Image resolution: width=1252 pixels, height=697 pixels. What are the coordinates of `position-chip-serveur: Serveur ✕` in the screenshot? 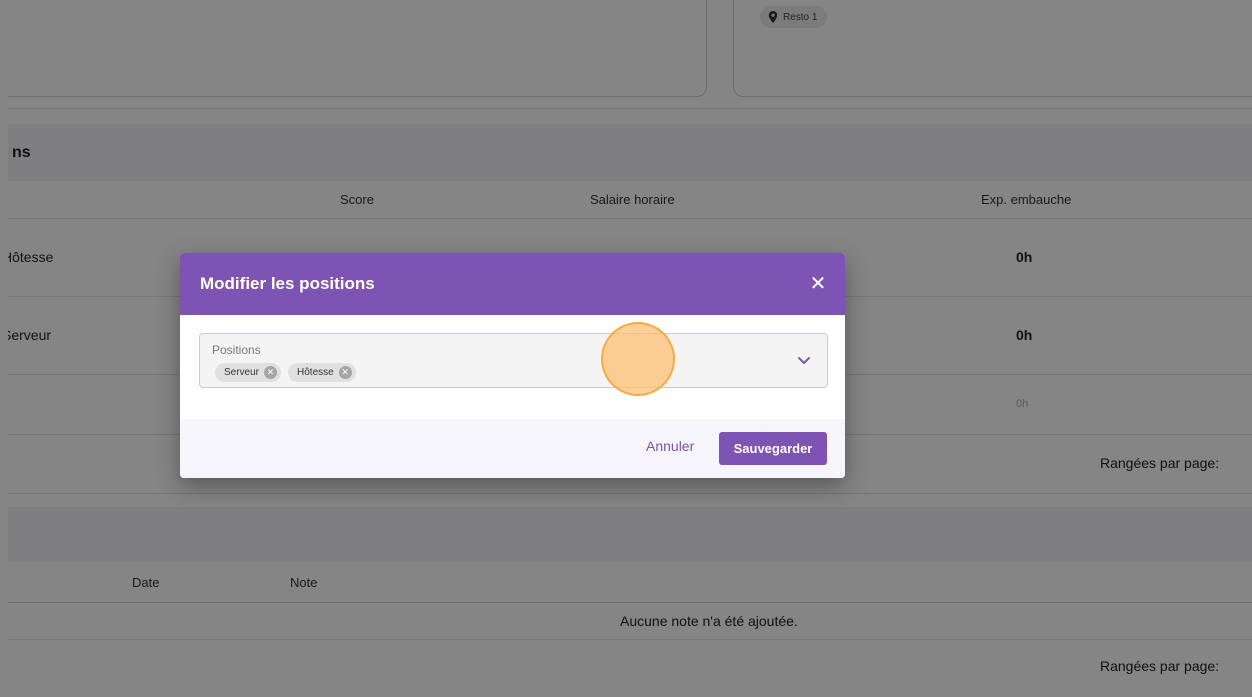 It's located at (248, 372).